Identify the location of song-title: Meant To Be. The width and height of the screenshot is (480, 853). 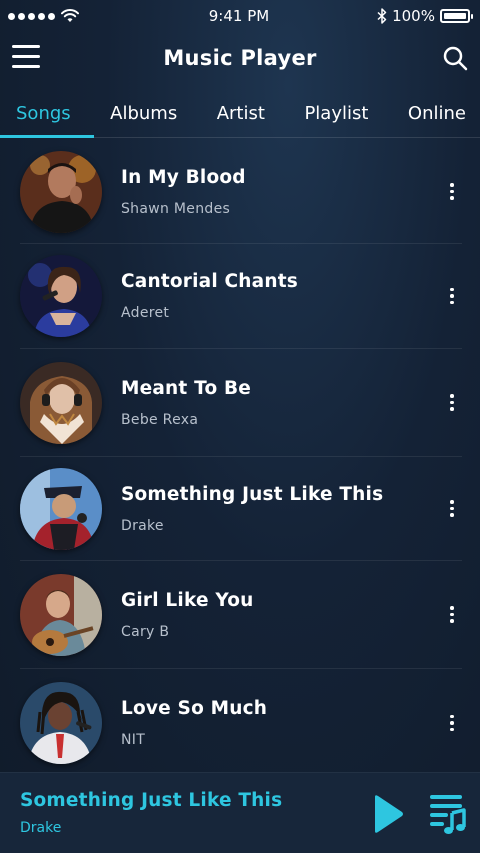
(186, 388).